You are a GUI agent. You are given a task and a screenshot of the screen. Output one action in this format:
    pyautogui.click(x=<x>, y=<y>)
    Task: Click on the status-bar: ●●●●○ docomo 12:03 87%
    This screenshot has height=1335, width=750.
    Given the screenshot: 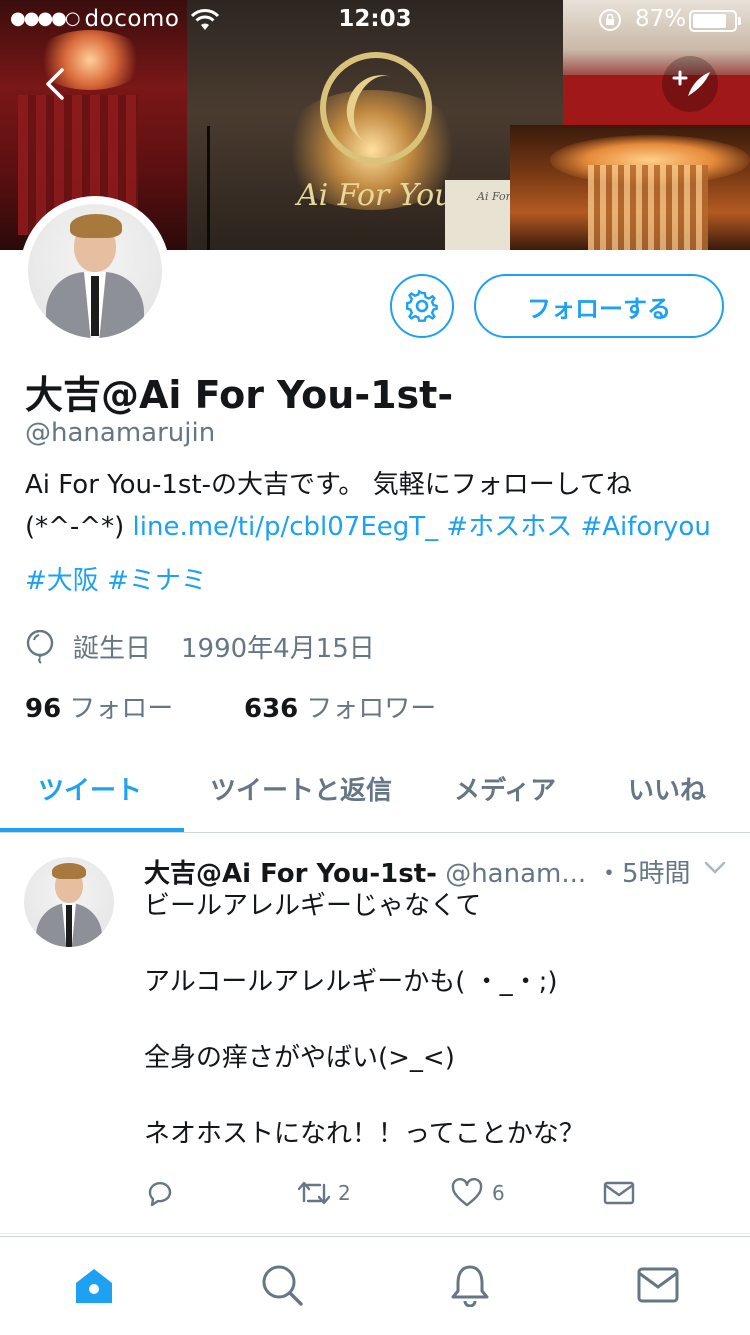 What is the action you would take?
    pyautogui.click(x=375, y=20)
    